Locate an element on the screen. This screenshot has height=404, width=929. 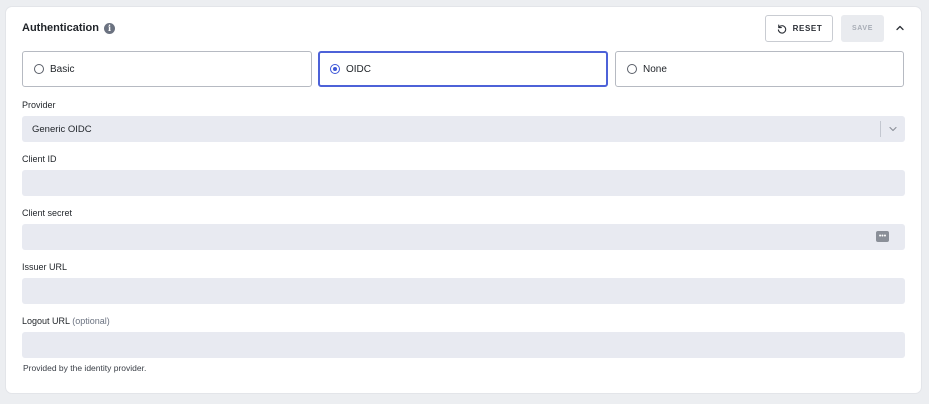
provider-label: Provider is located at coordinates (39, 105).